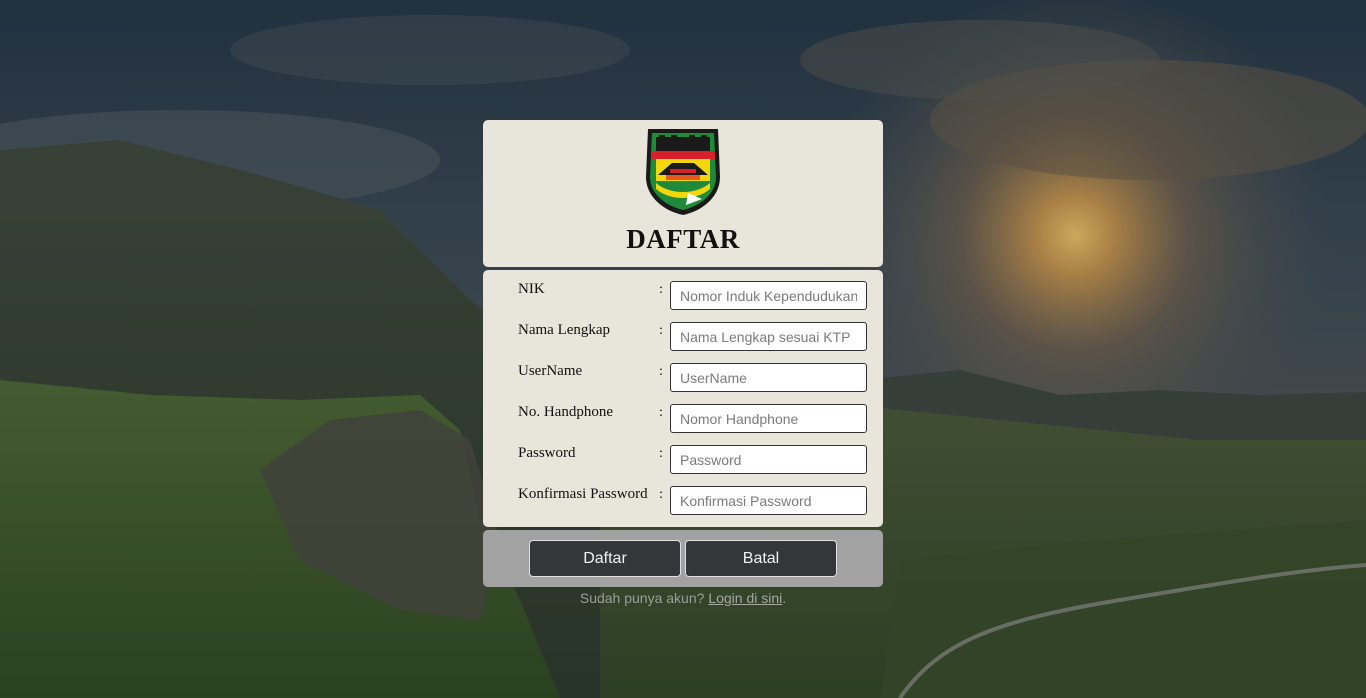  I want to click on password-label: Password, so click(547, 453).